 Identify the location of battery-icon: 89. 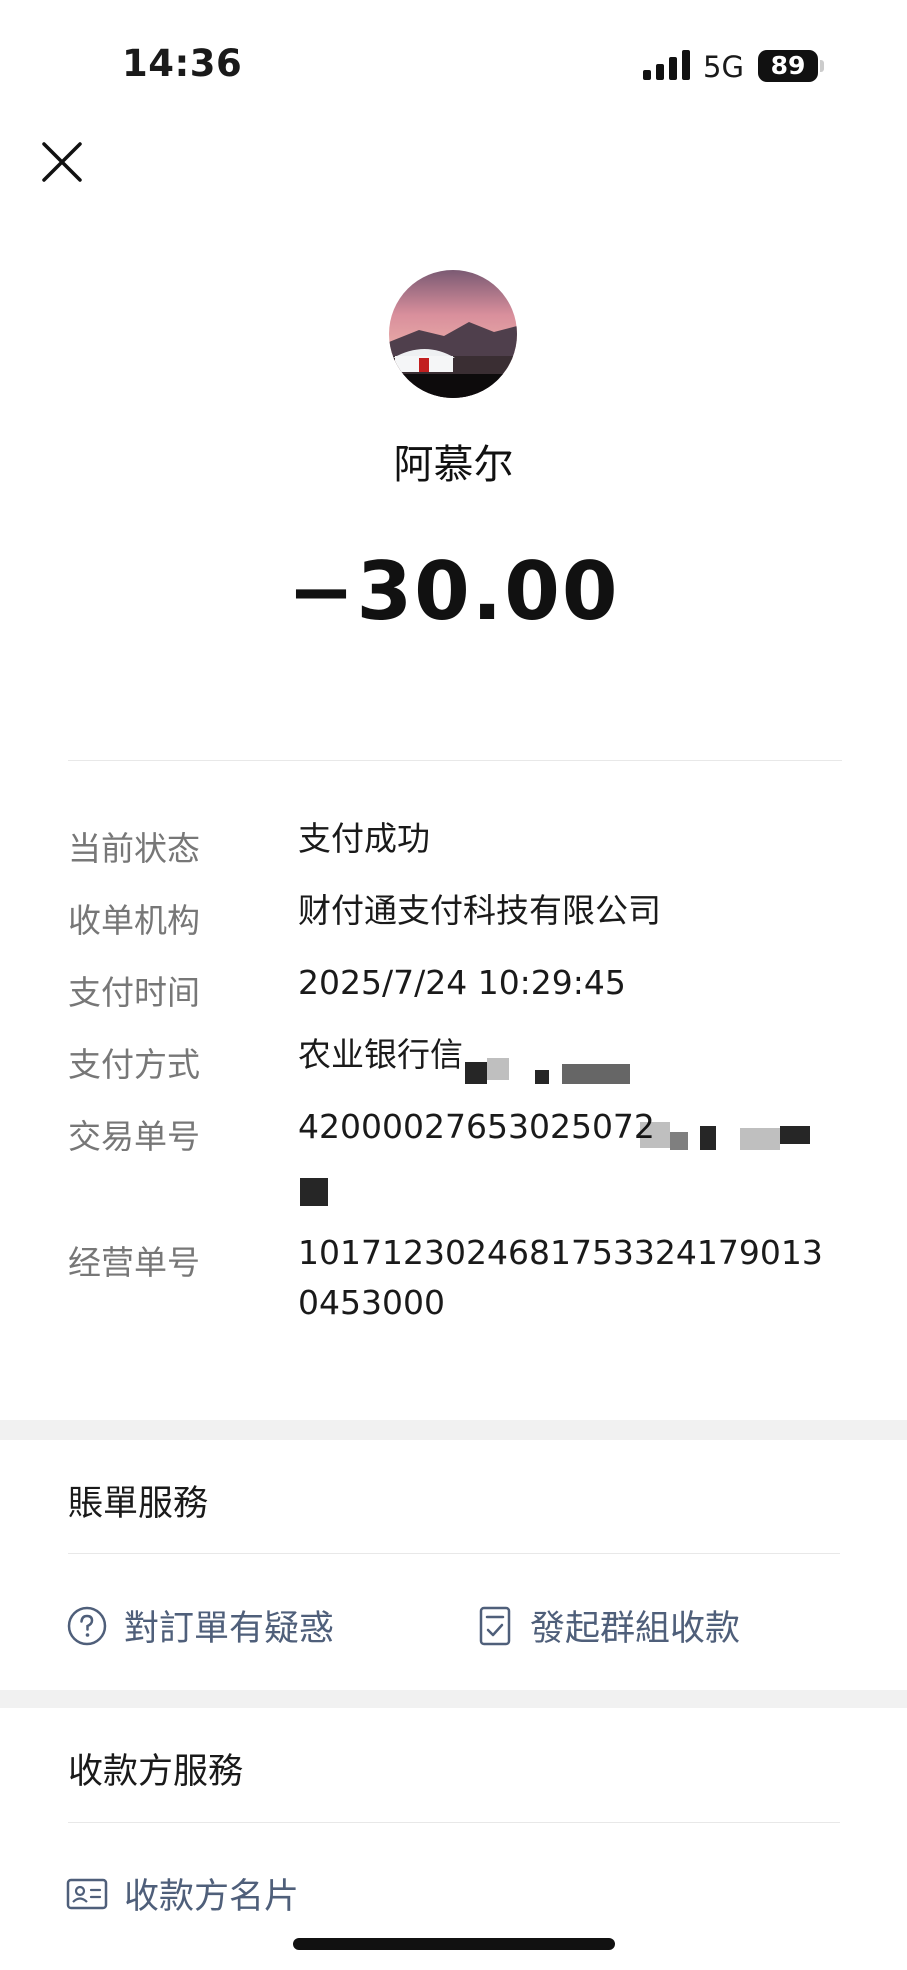
(788, 66).